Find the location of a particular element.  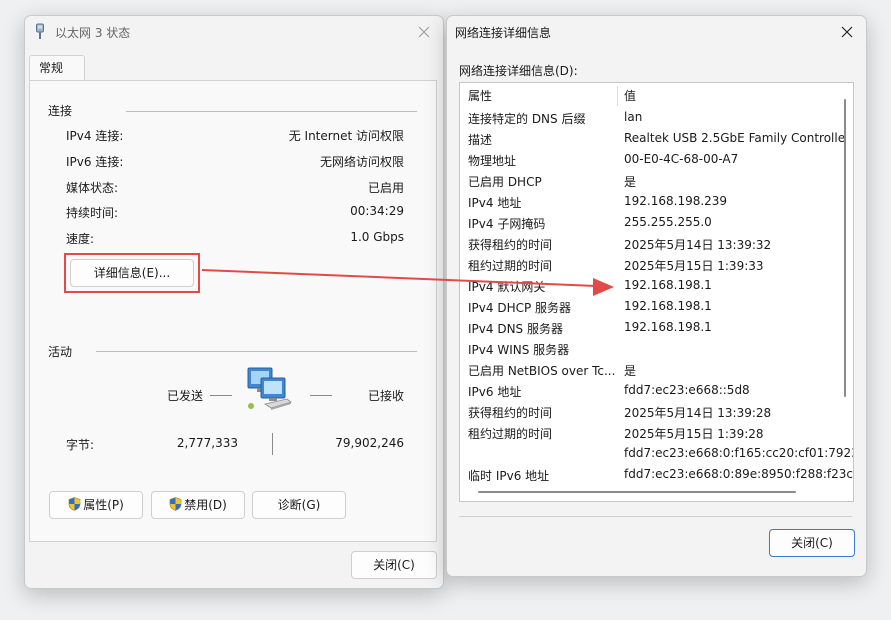

row-label: IPv6 连接: is located at coordinates (95, 162).